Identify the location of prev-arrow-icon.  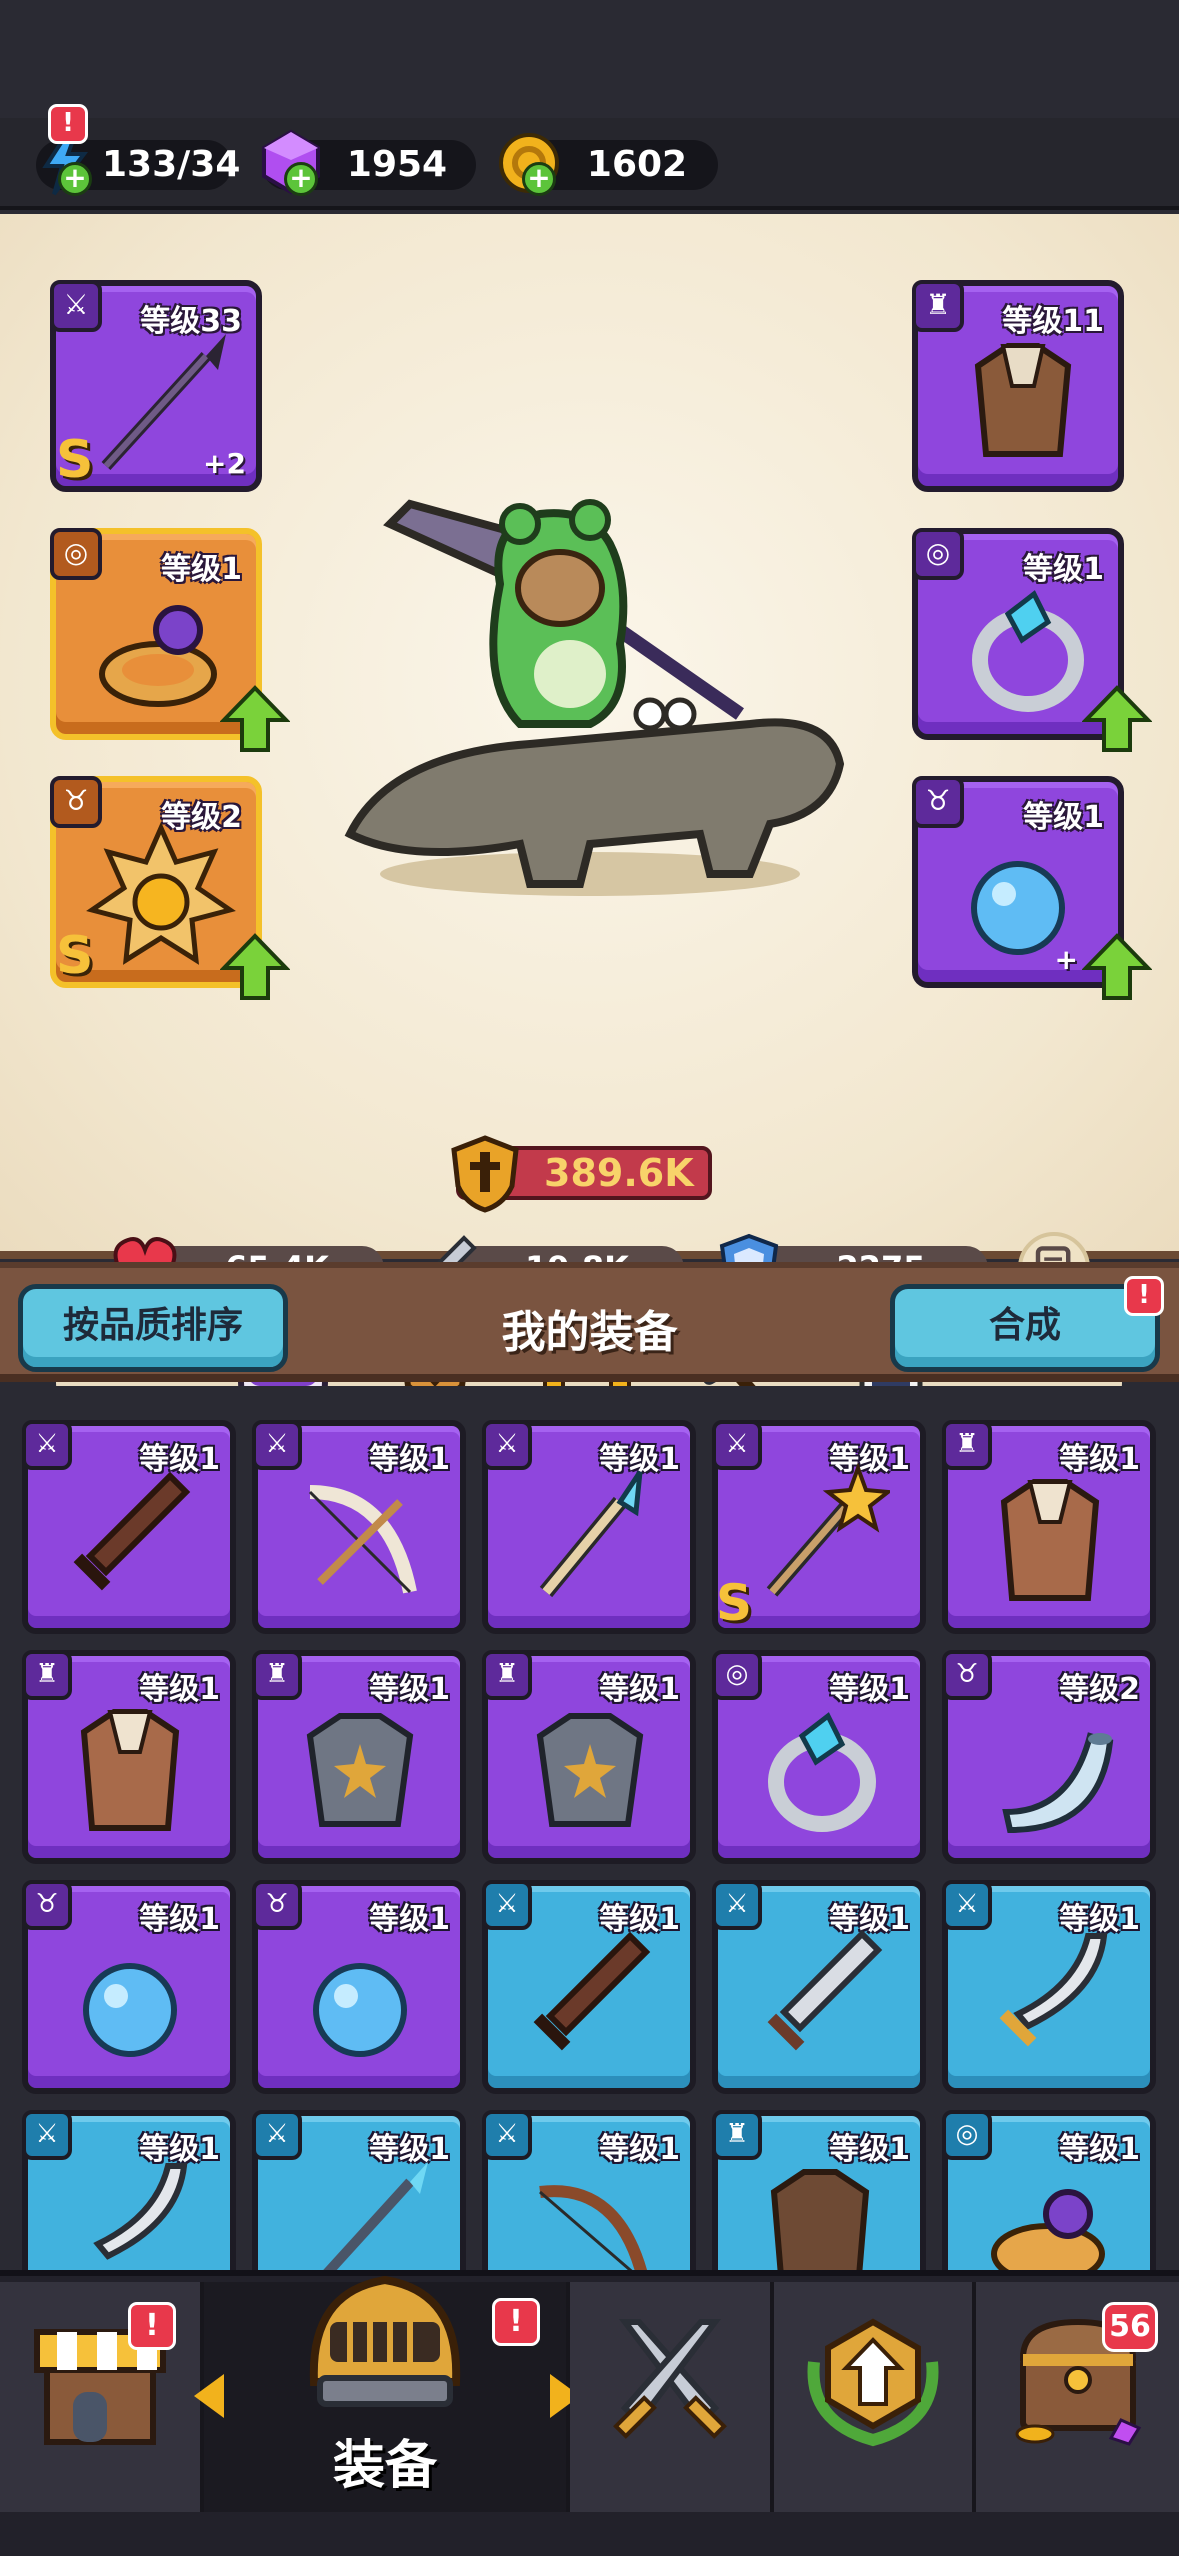
(209, 2396).